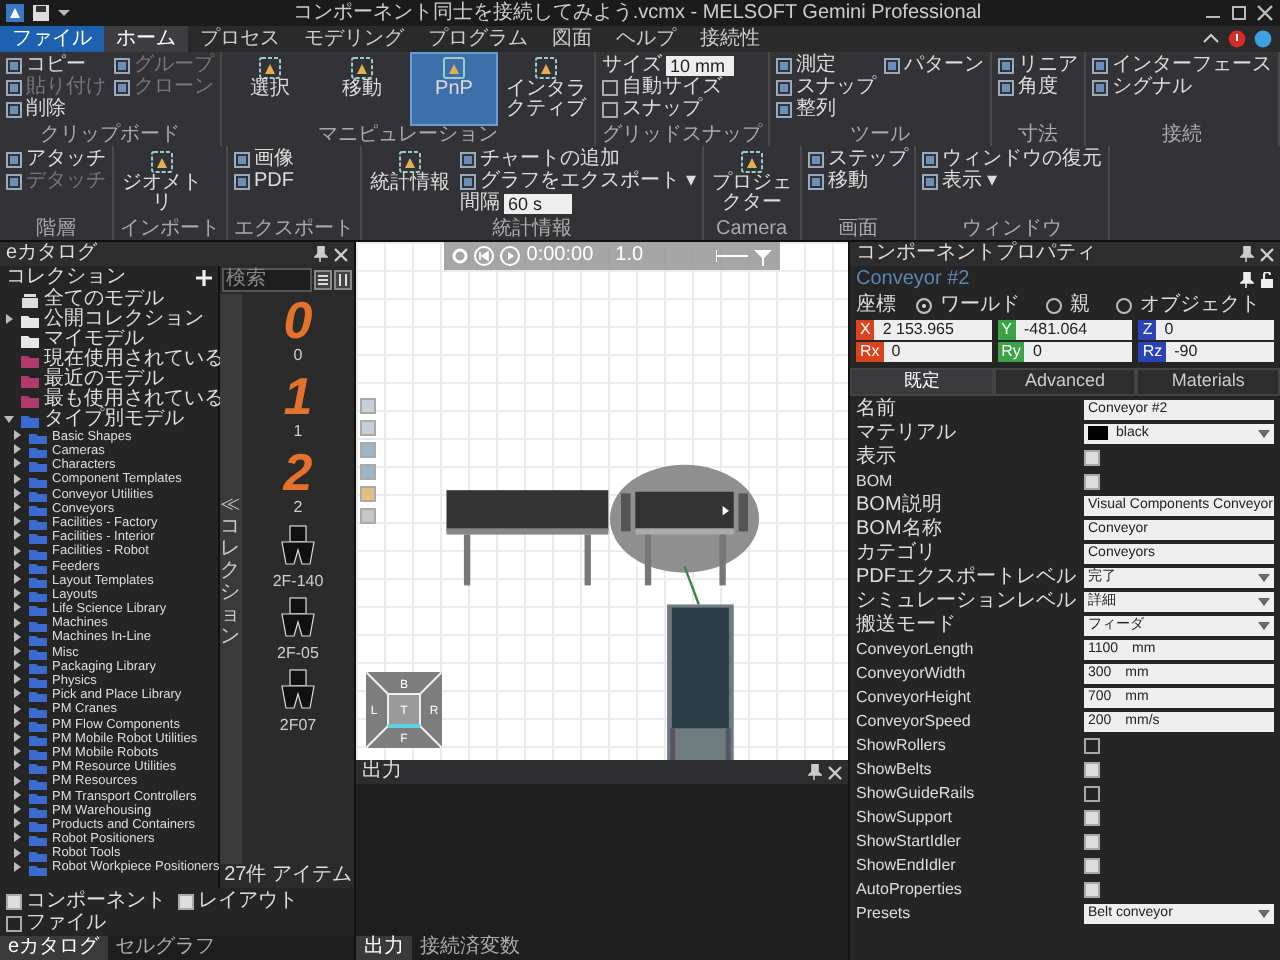 The width and height of the screenshot is (1280, 960). What do you see at coordinates (267, 280) in the screenshot?
I see `search-field: 検索` at bounding box center [267, 280].